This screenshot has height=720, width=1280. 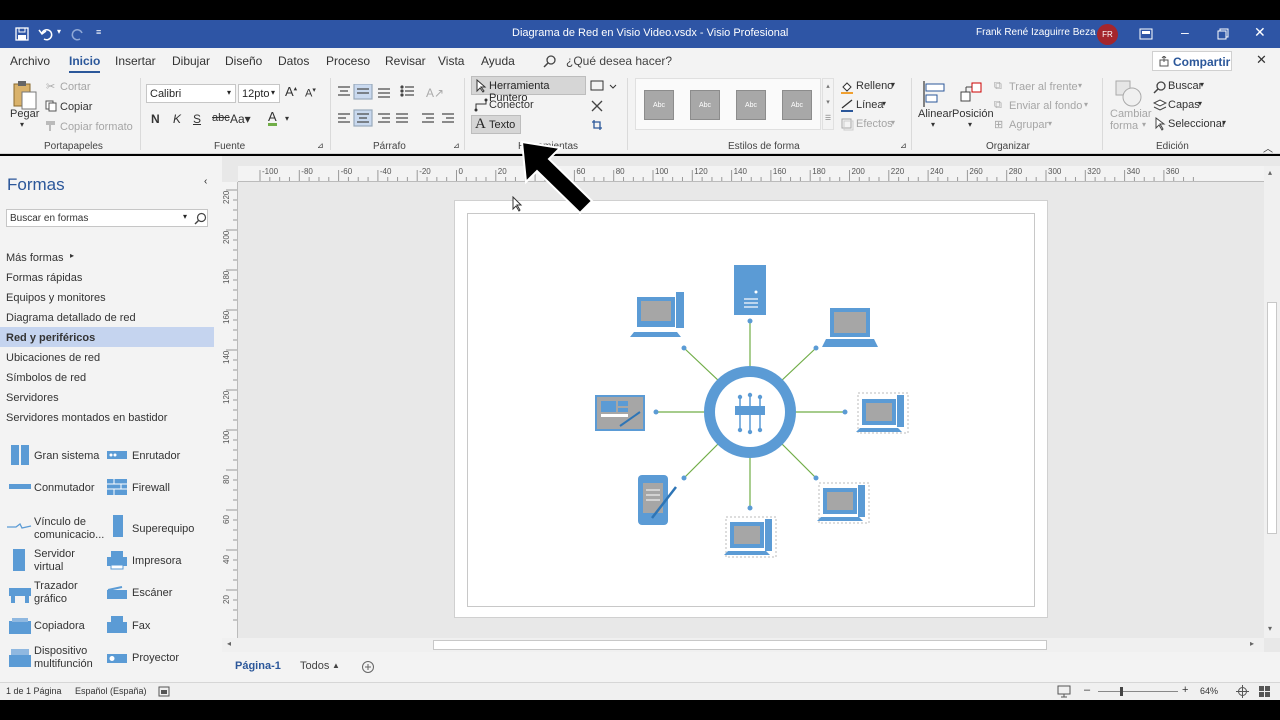 I want to click on stencil-copiadora: Copiadora, so click(x=59, y=626).